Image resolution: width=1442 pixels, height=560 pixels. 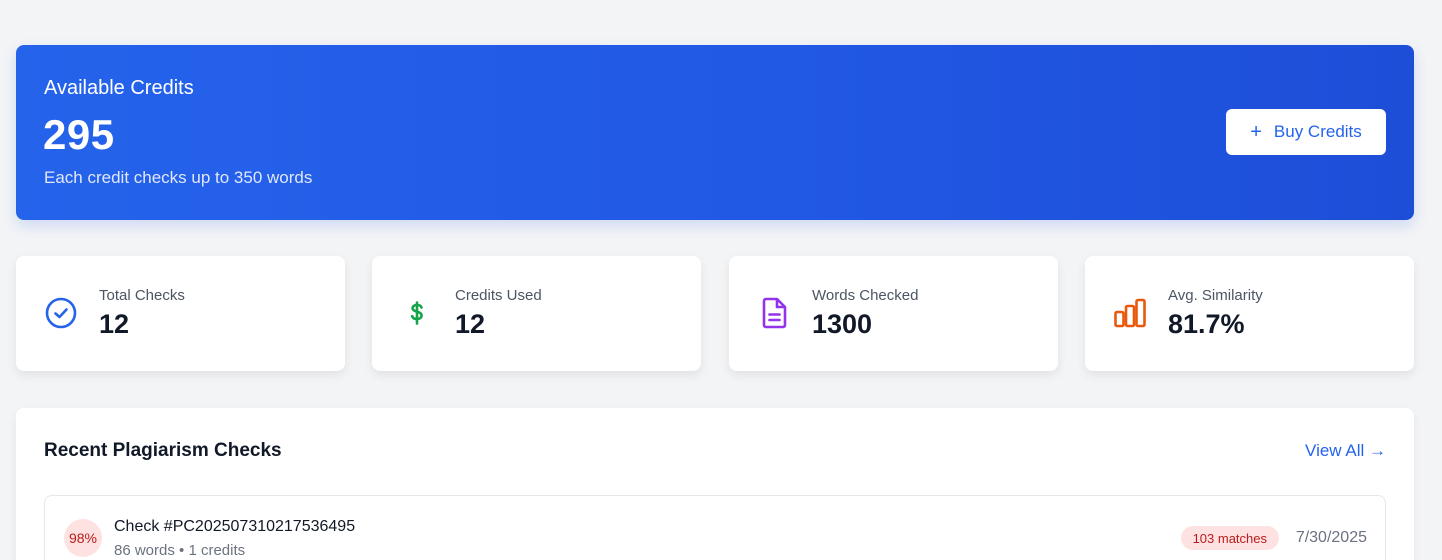 I want to click on similarity-badge: 98%, so click(x=83, y=538).